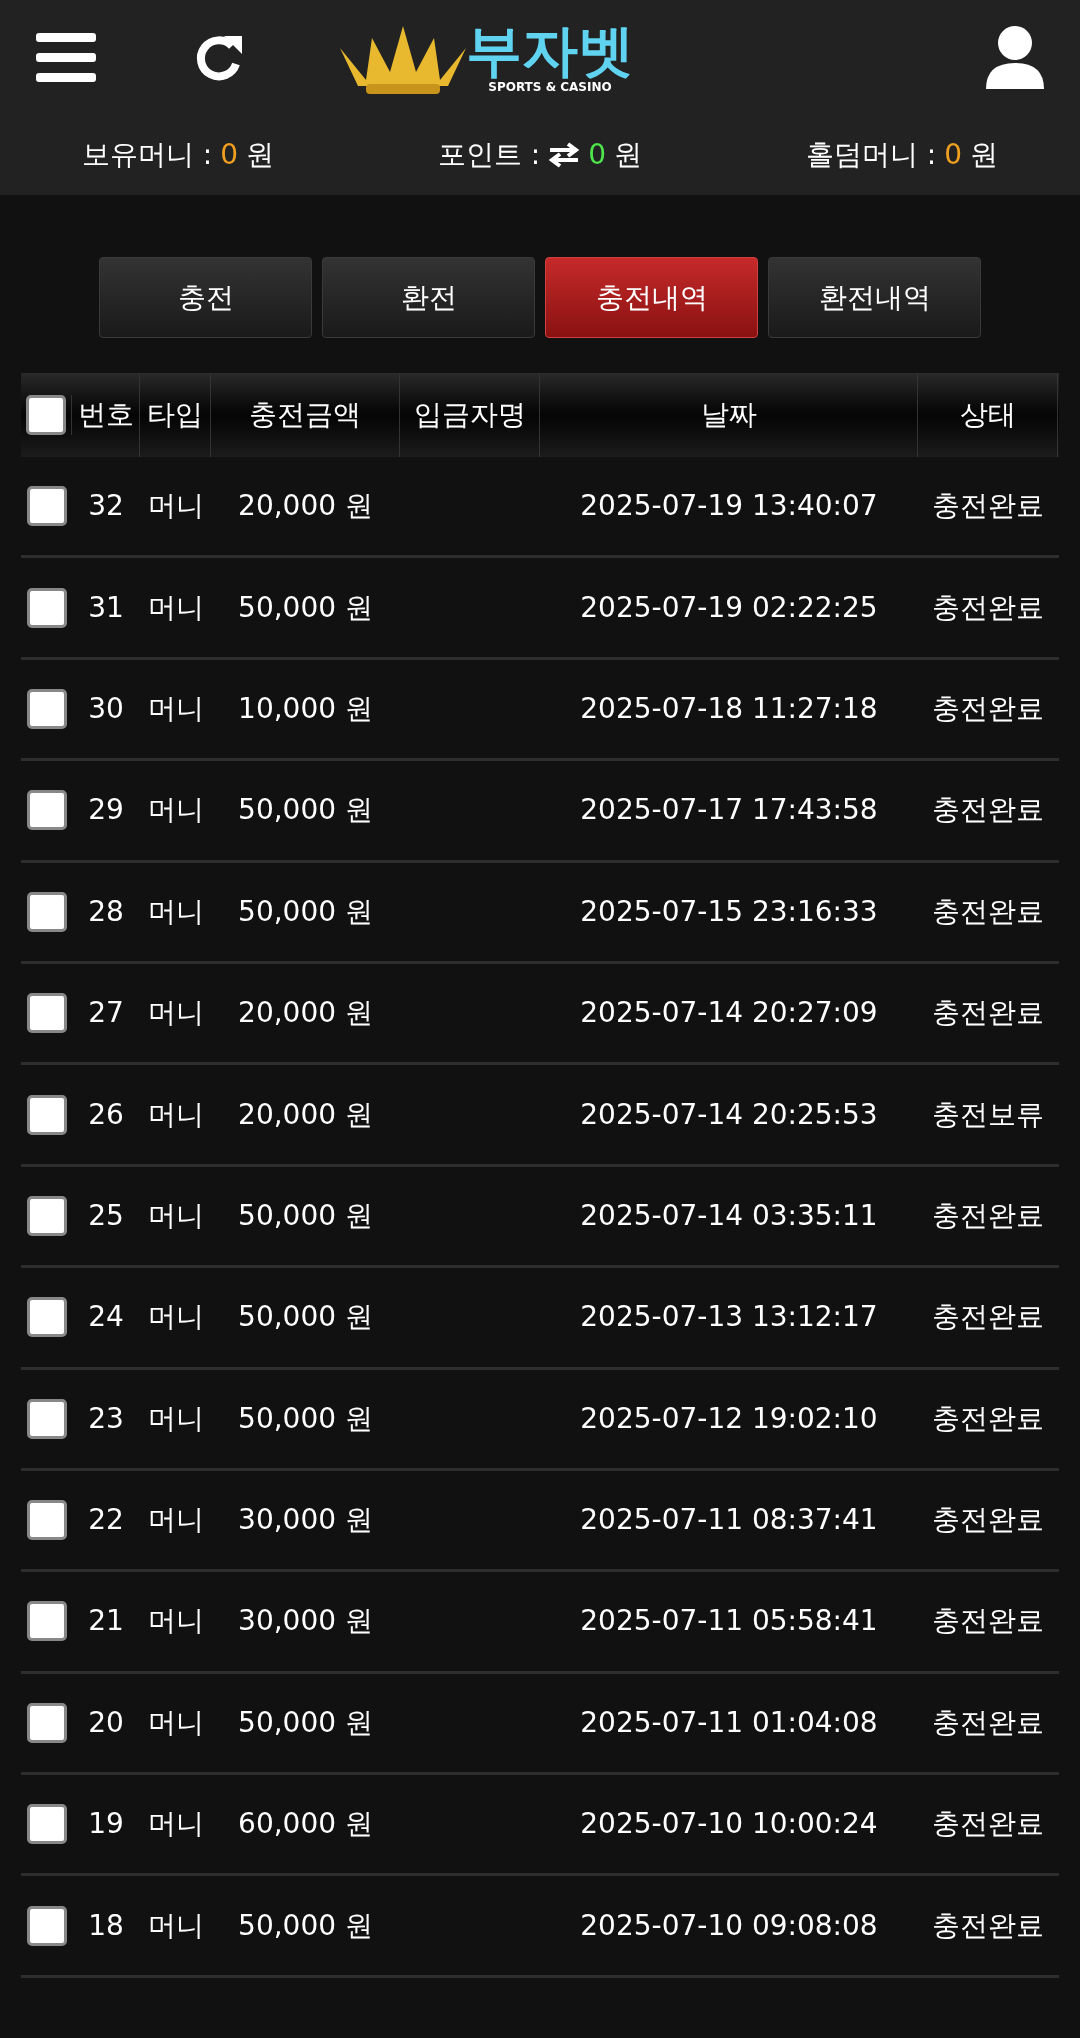  What do you see at coordinates (106, 1520) in the screenshot?
I see `table-cell-text: 22` at bounding box center [106, 1520].